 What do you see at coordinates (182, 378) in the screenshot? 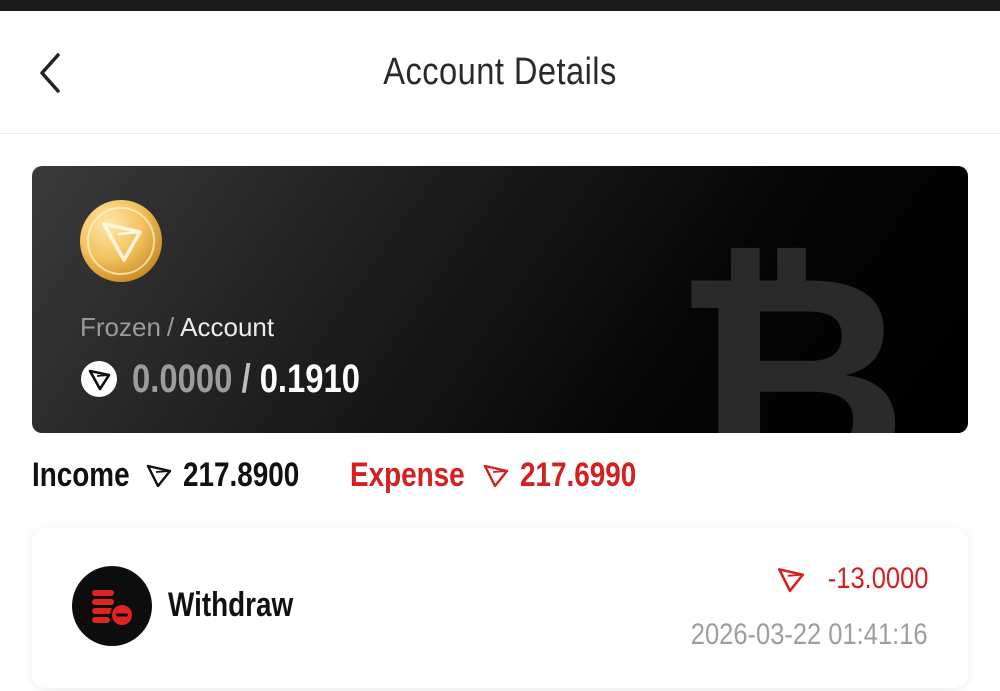
I see `frozen-balance: 0.0000` at bounding box center [182, 378].